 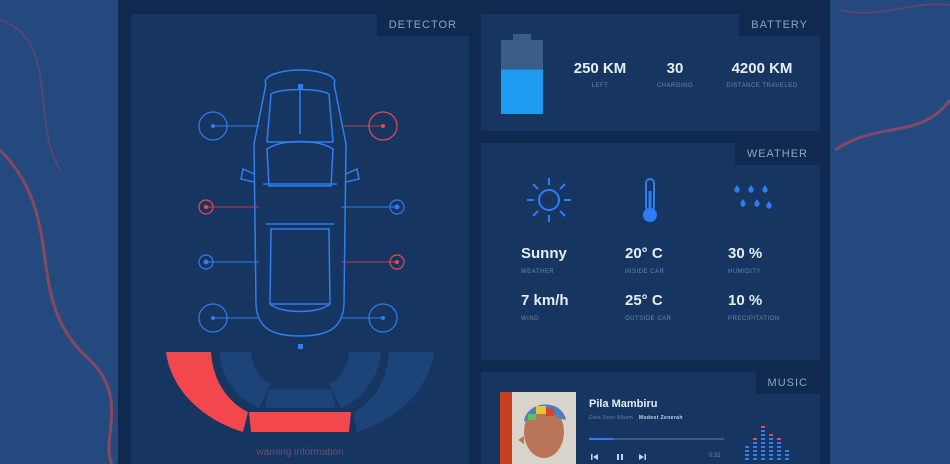 I want to click on precipitation-value: 10 %, so click(x=745, y=300).